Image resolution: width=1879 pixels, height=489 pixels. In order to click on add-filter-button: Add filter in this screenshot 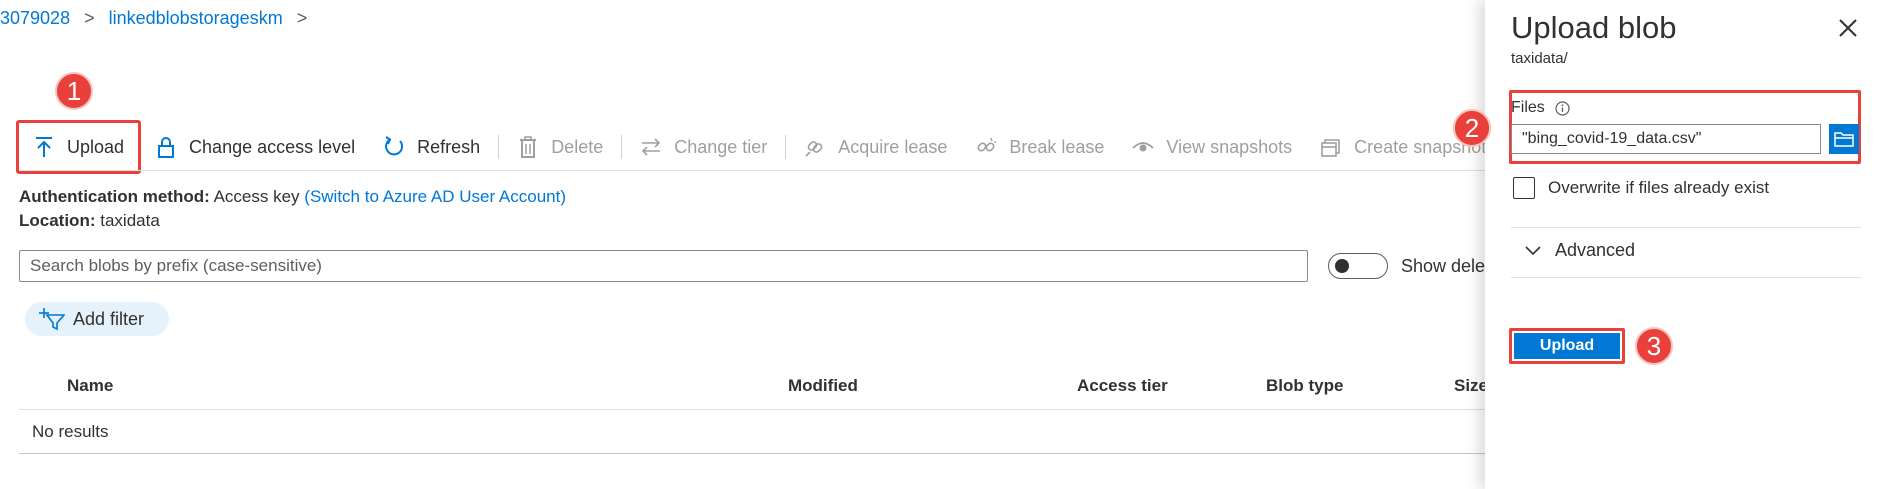, I will do `click(97, 319)`.